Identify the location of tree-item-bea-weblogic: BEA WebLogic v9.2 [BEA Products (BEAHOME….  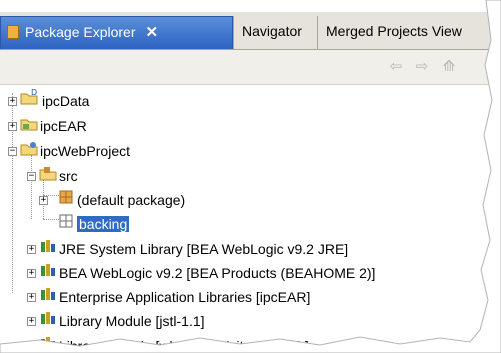
(217, 273).